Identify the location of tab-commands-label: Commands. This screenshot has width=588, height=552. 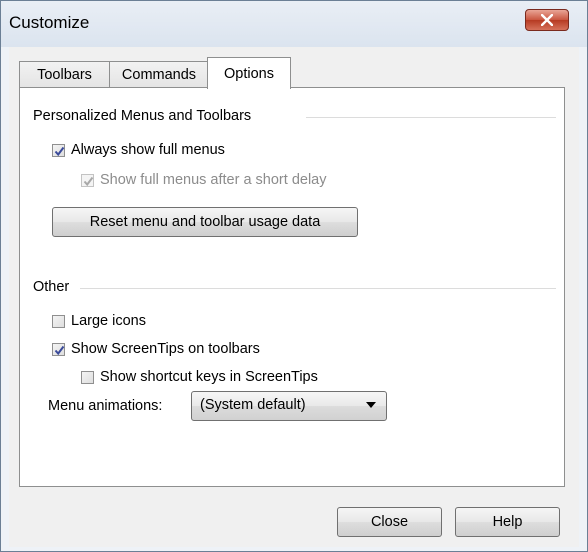
(159, 75).